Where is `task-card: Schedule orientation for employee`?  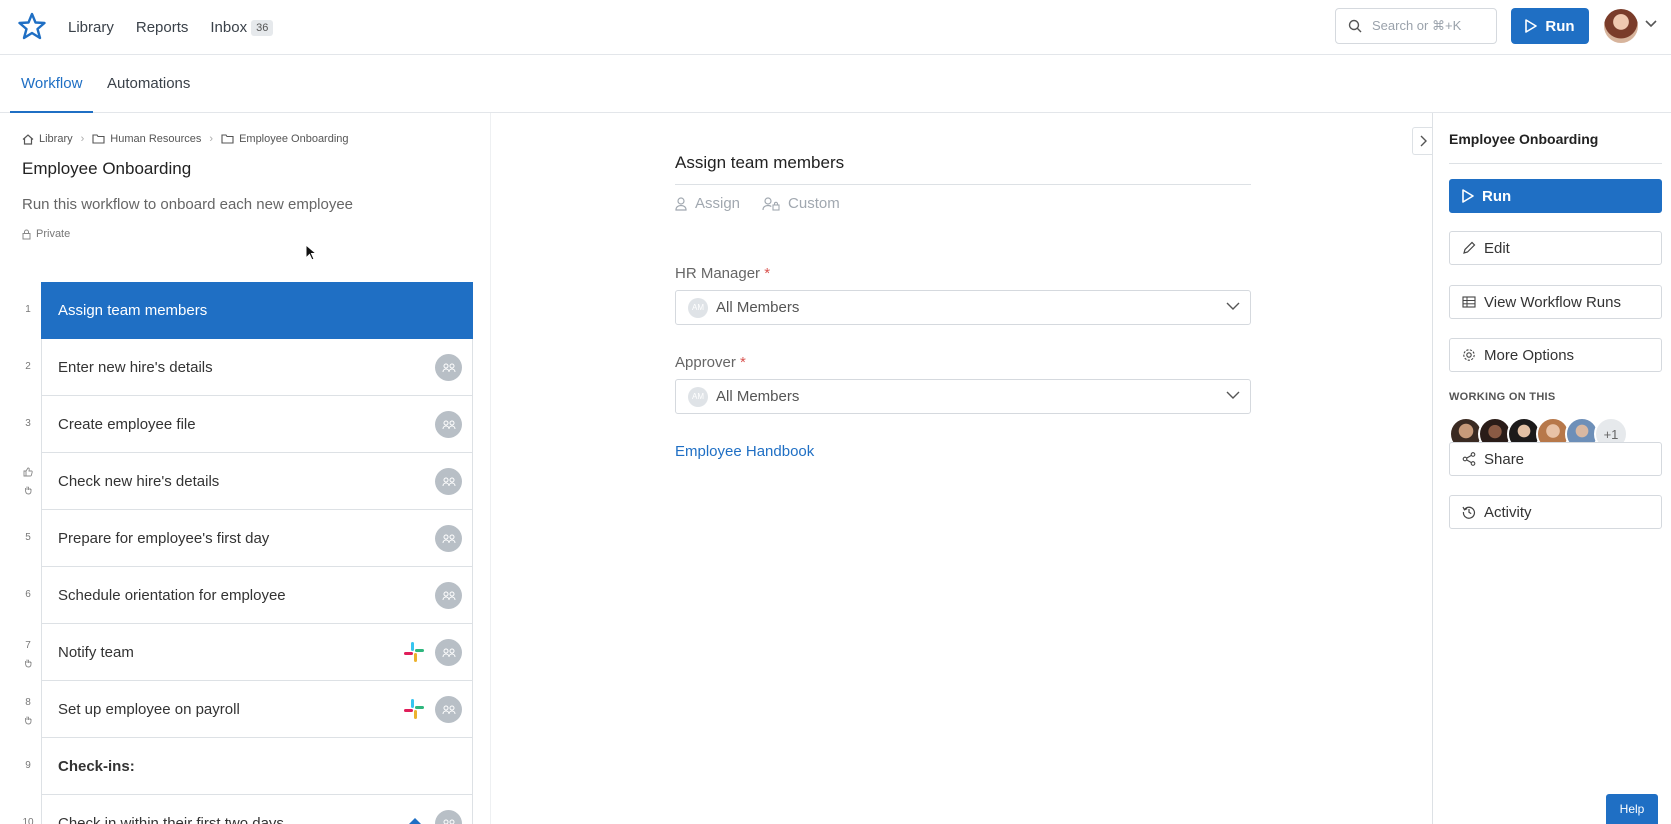
task-card: Schedule orientation for employee is located at coordinates (257, 595).